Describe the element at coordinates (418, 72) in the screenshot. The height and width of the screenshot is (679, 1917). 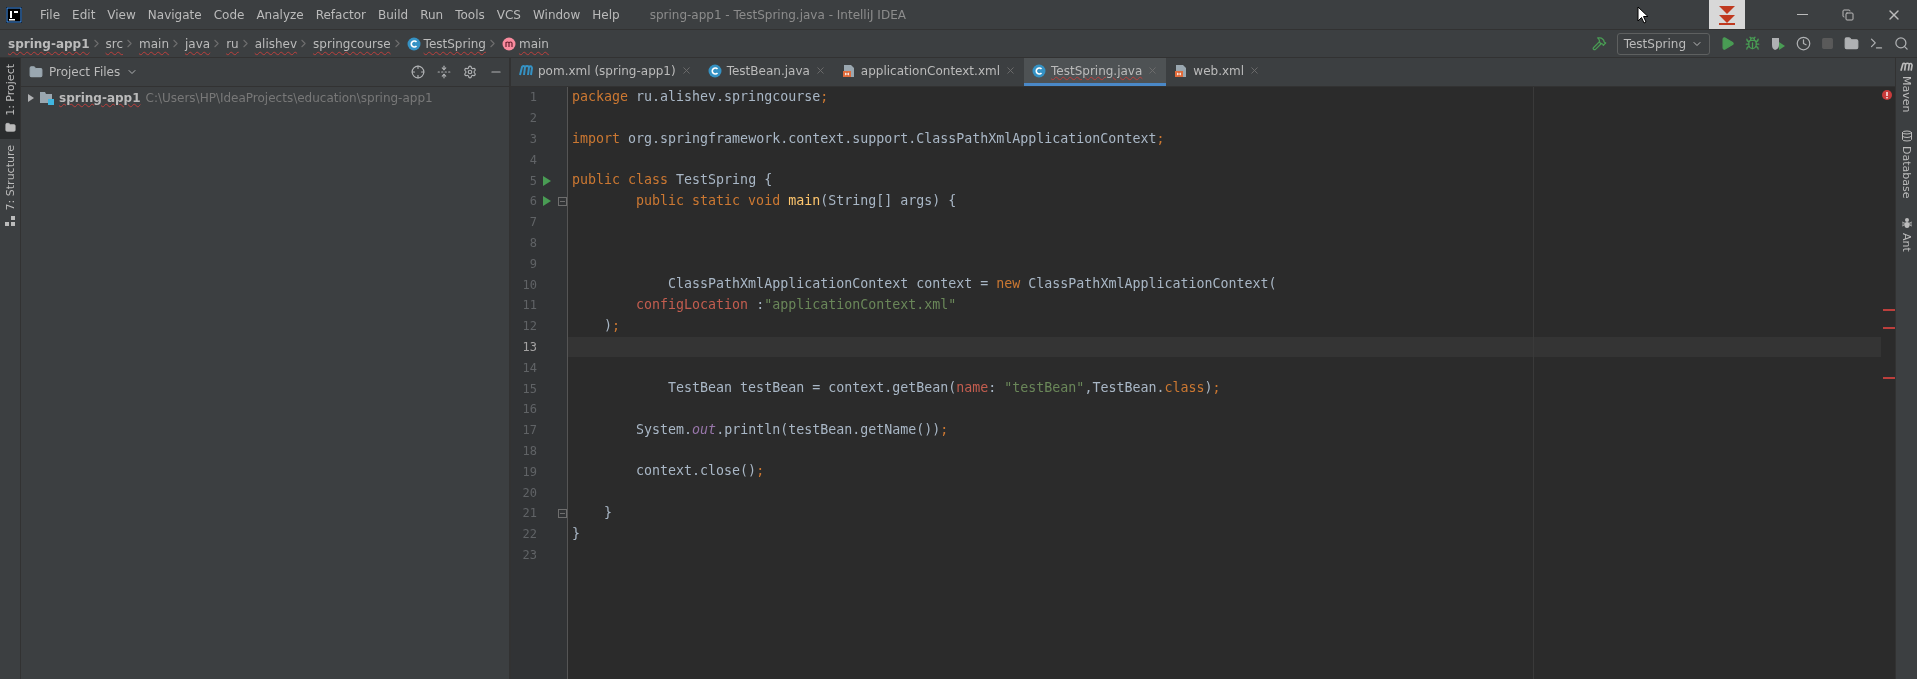
I see `locate-icon` at that location.